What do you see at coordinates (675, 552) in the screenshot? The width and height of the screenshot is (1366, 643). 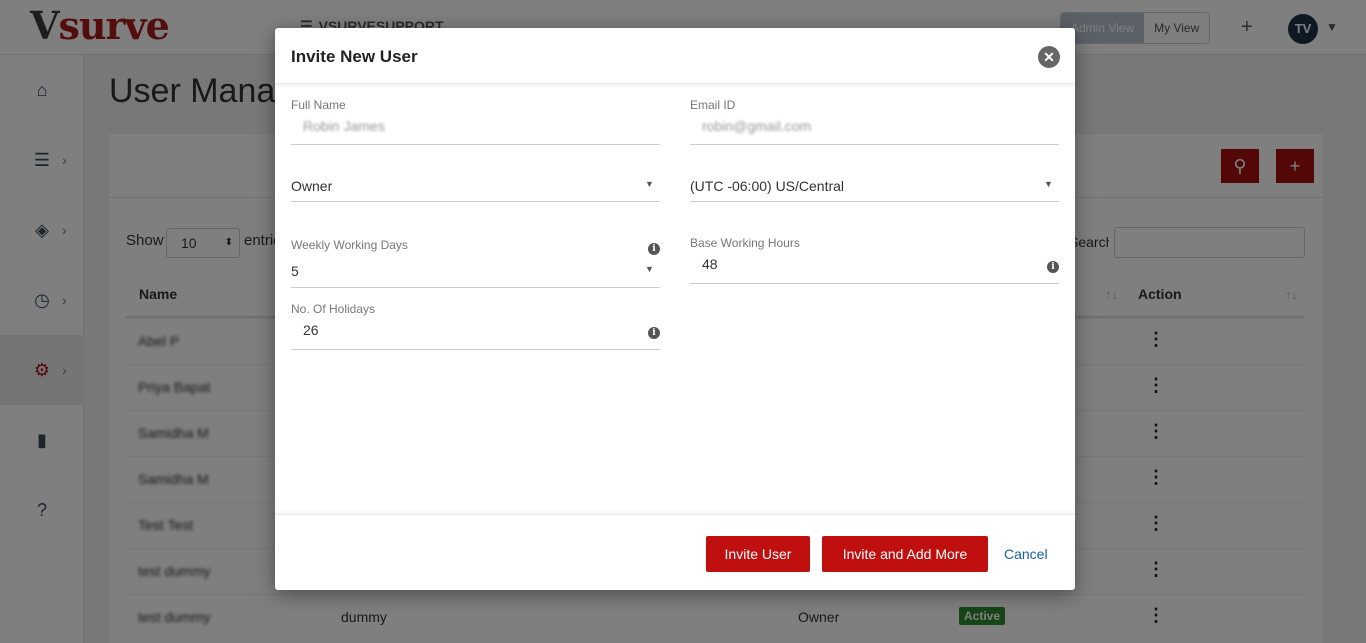 I see `modal-footer: Invite User Invite and Add More Cancel` at bounding box center [675, 552].